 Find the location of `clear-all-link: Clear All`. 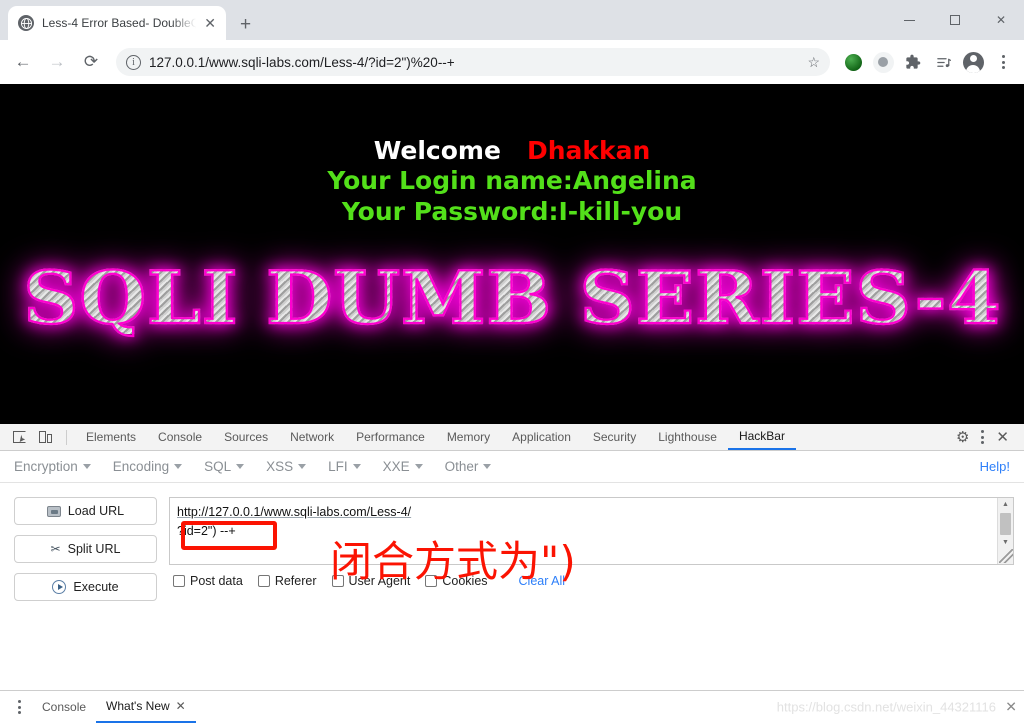

clear-all-link: Clear All is located at coordinates (542, 581).